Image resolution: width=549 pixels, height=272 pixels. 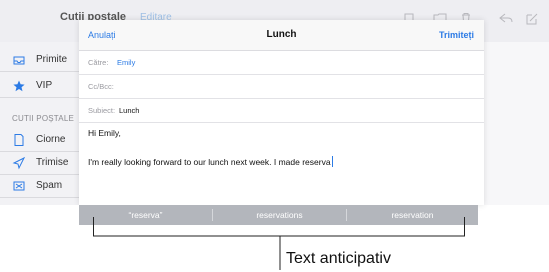 I want to click on compose-title: Lunch, so click(x=281, y=34).